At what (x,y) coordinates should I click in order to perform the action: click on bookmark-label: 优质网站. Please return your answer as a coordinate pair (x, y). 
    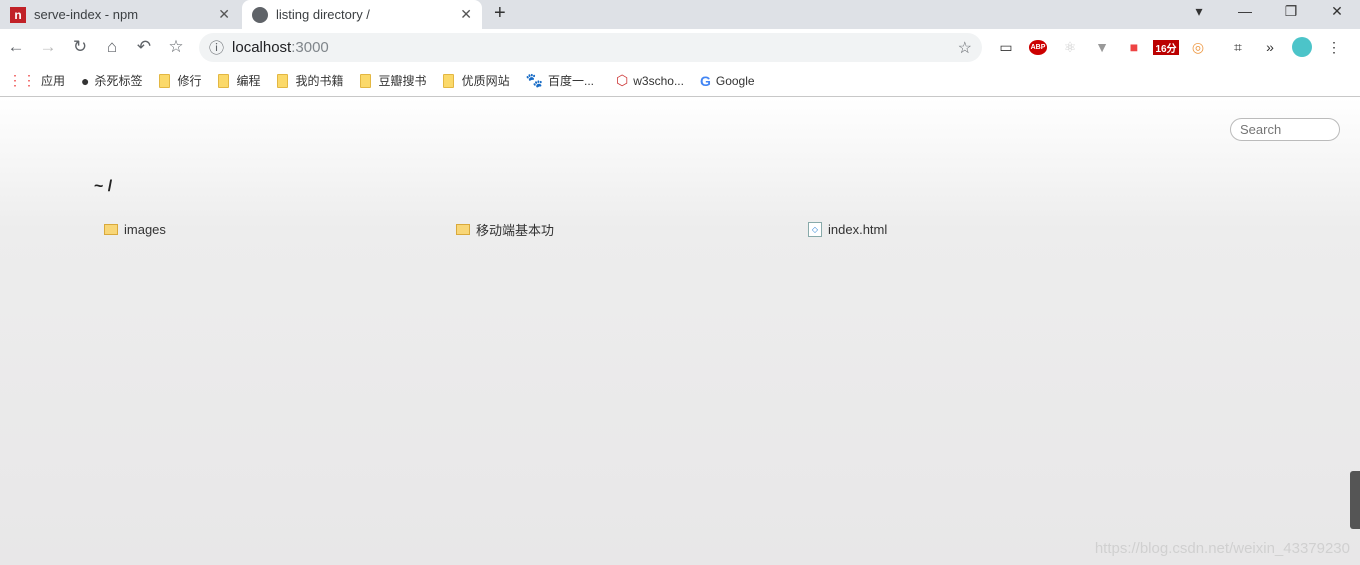
    Looking at the image, I should click on (485, 81).